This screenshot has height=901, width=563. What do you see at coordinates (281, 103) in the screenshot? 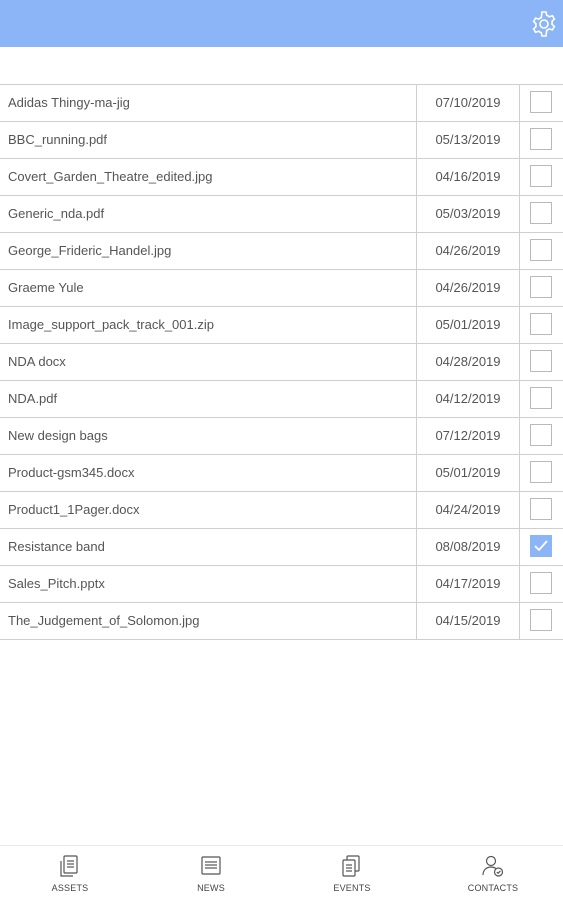
I see `table-row: Adidas Thingy-ma-jig 07/10/2019` at bounding box center [281, 103].